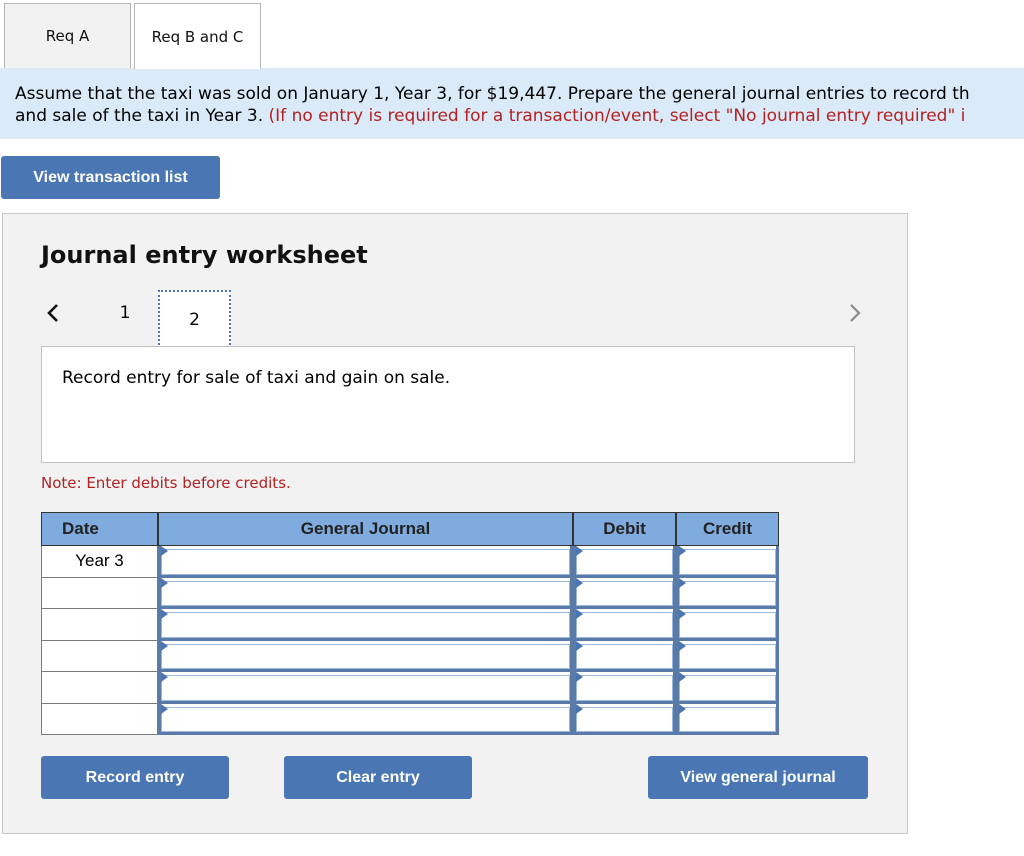  I want to click on previous-entry-button, so click(53, 313).